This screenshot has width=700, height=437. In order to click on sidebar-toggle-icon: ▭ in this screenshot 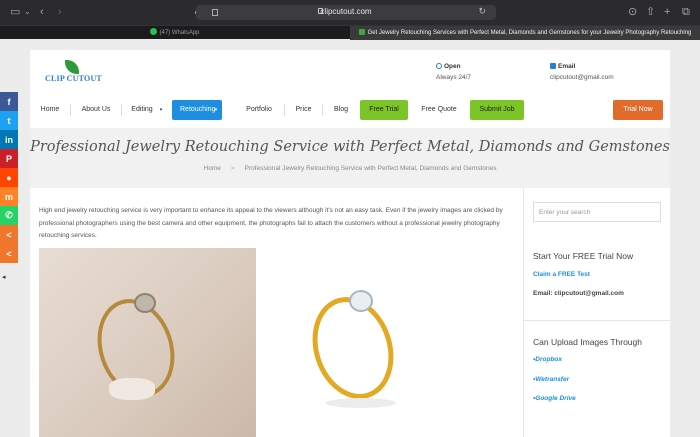, I will do `click(15, 12)`.